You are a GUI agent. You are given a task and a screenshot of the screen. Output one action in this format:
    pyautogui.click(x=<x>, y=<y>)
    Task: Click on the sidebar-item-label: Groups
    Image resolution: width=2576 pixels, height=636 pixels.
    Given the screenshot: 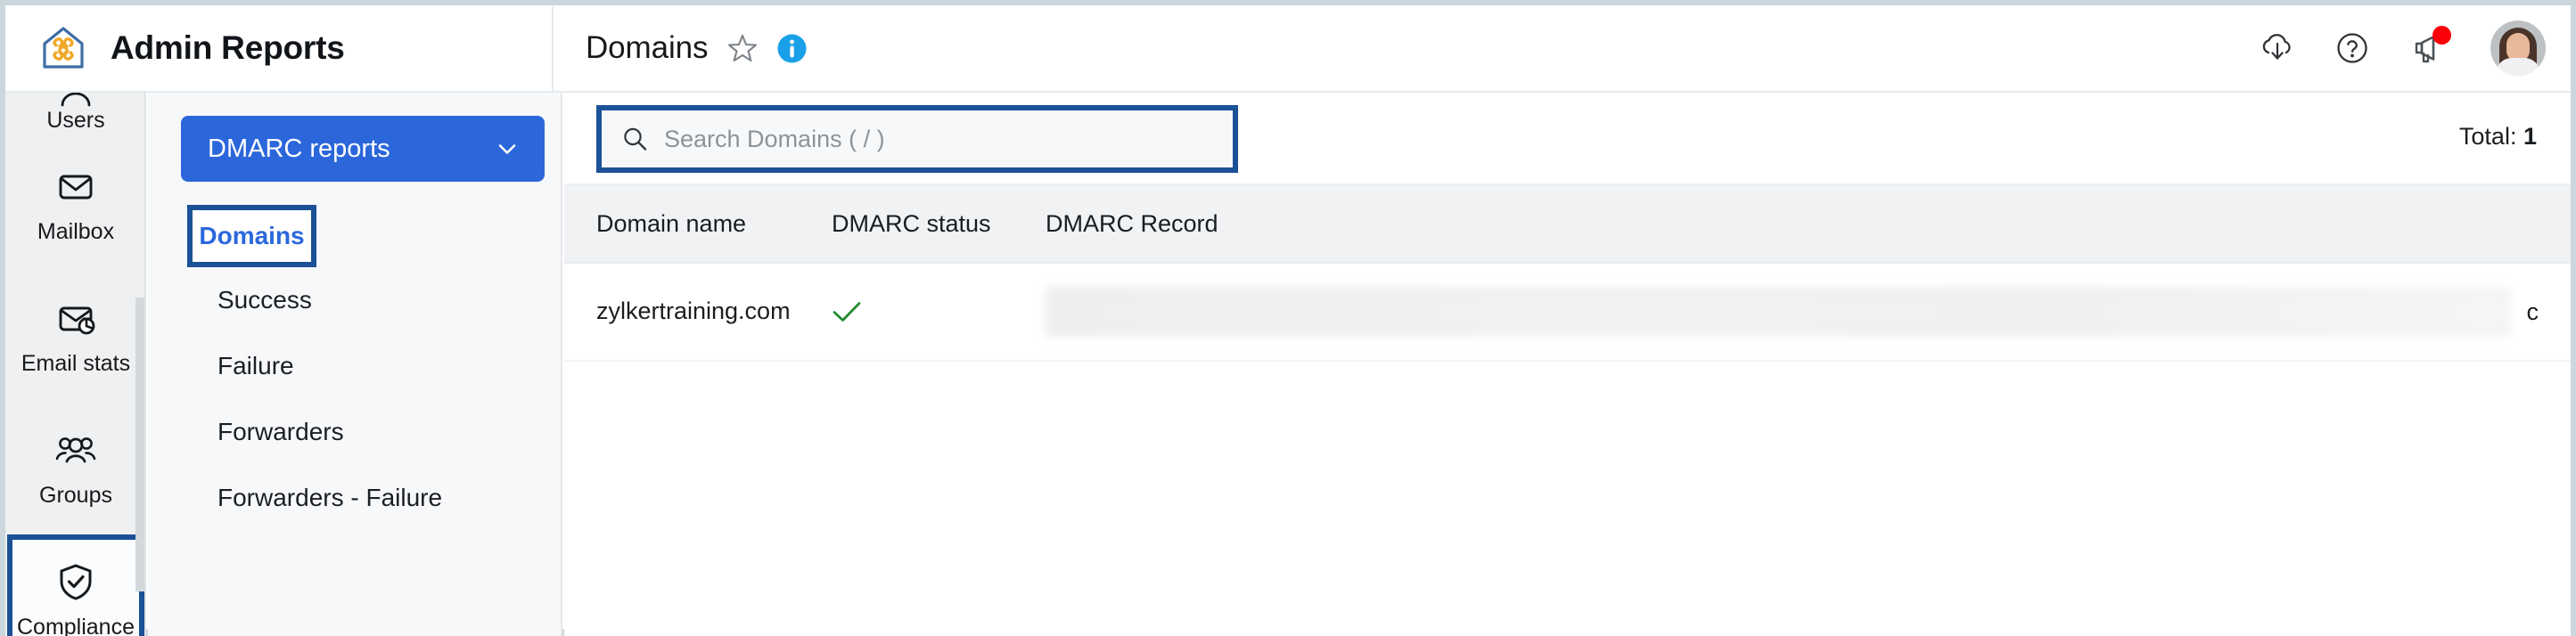 What is the action you would take?
    pyautogui.click(x=75, y=496)
    